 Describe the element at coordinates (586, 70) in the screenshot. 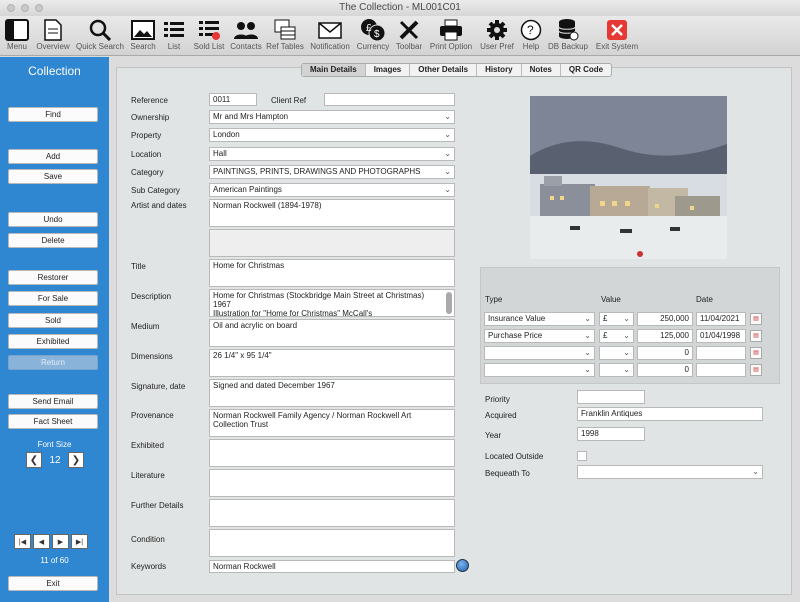

I see `tab-qr-code: QR Code` at that location.